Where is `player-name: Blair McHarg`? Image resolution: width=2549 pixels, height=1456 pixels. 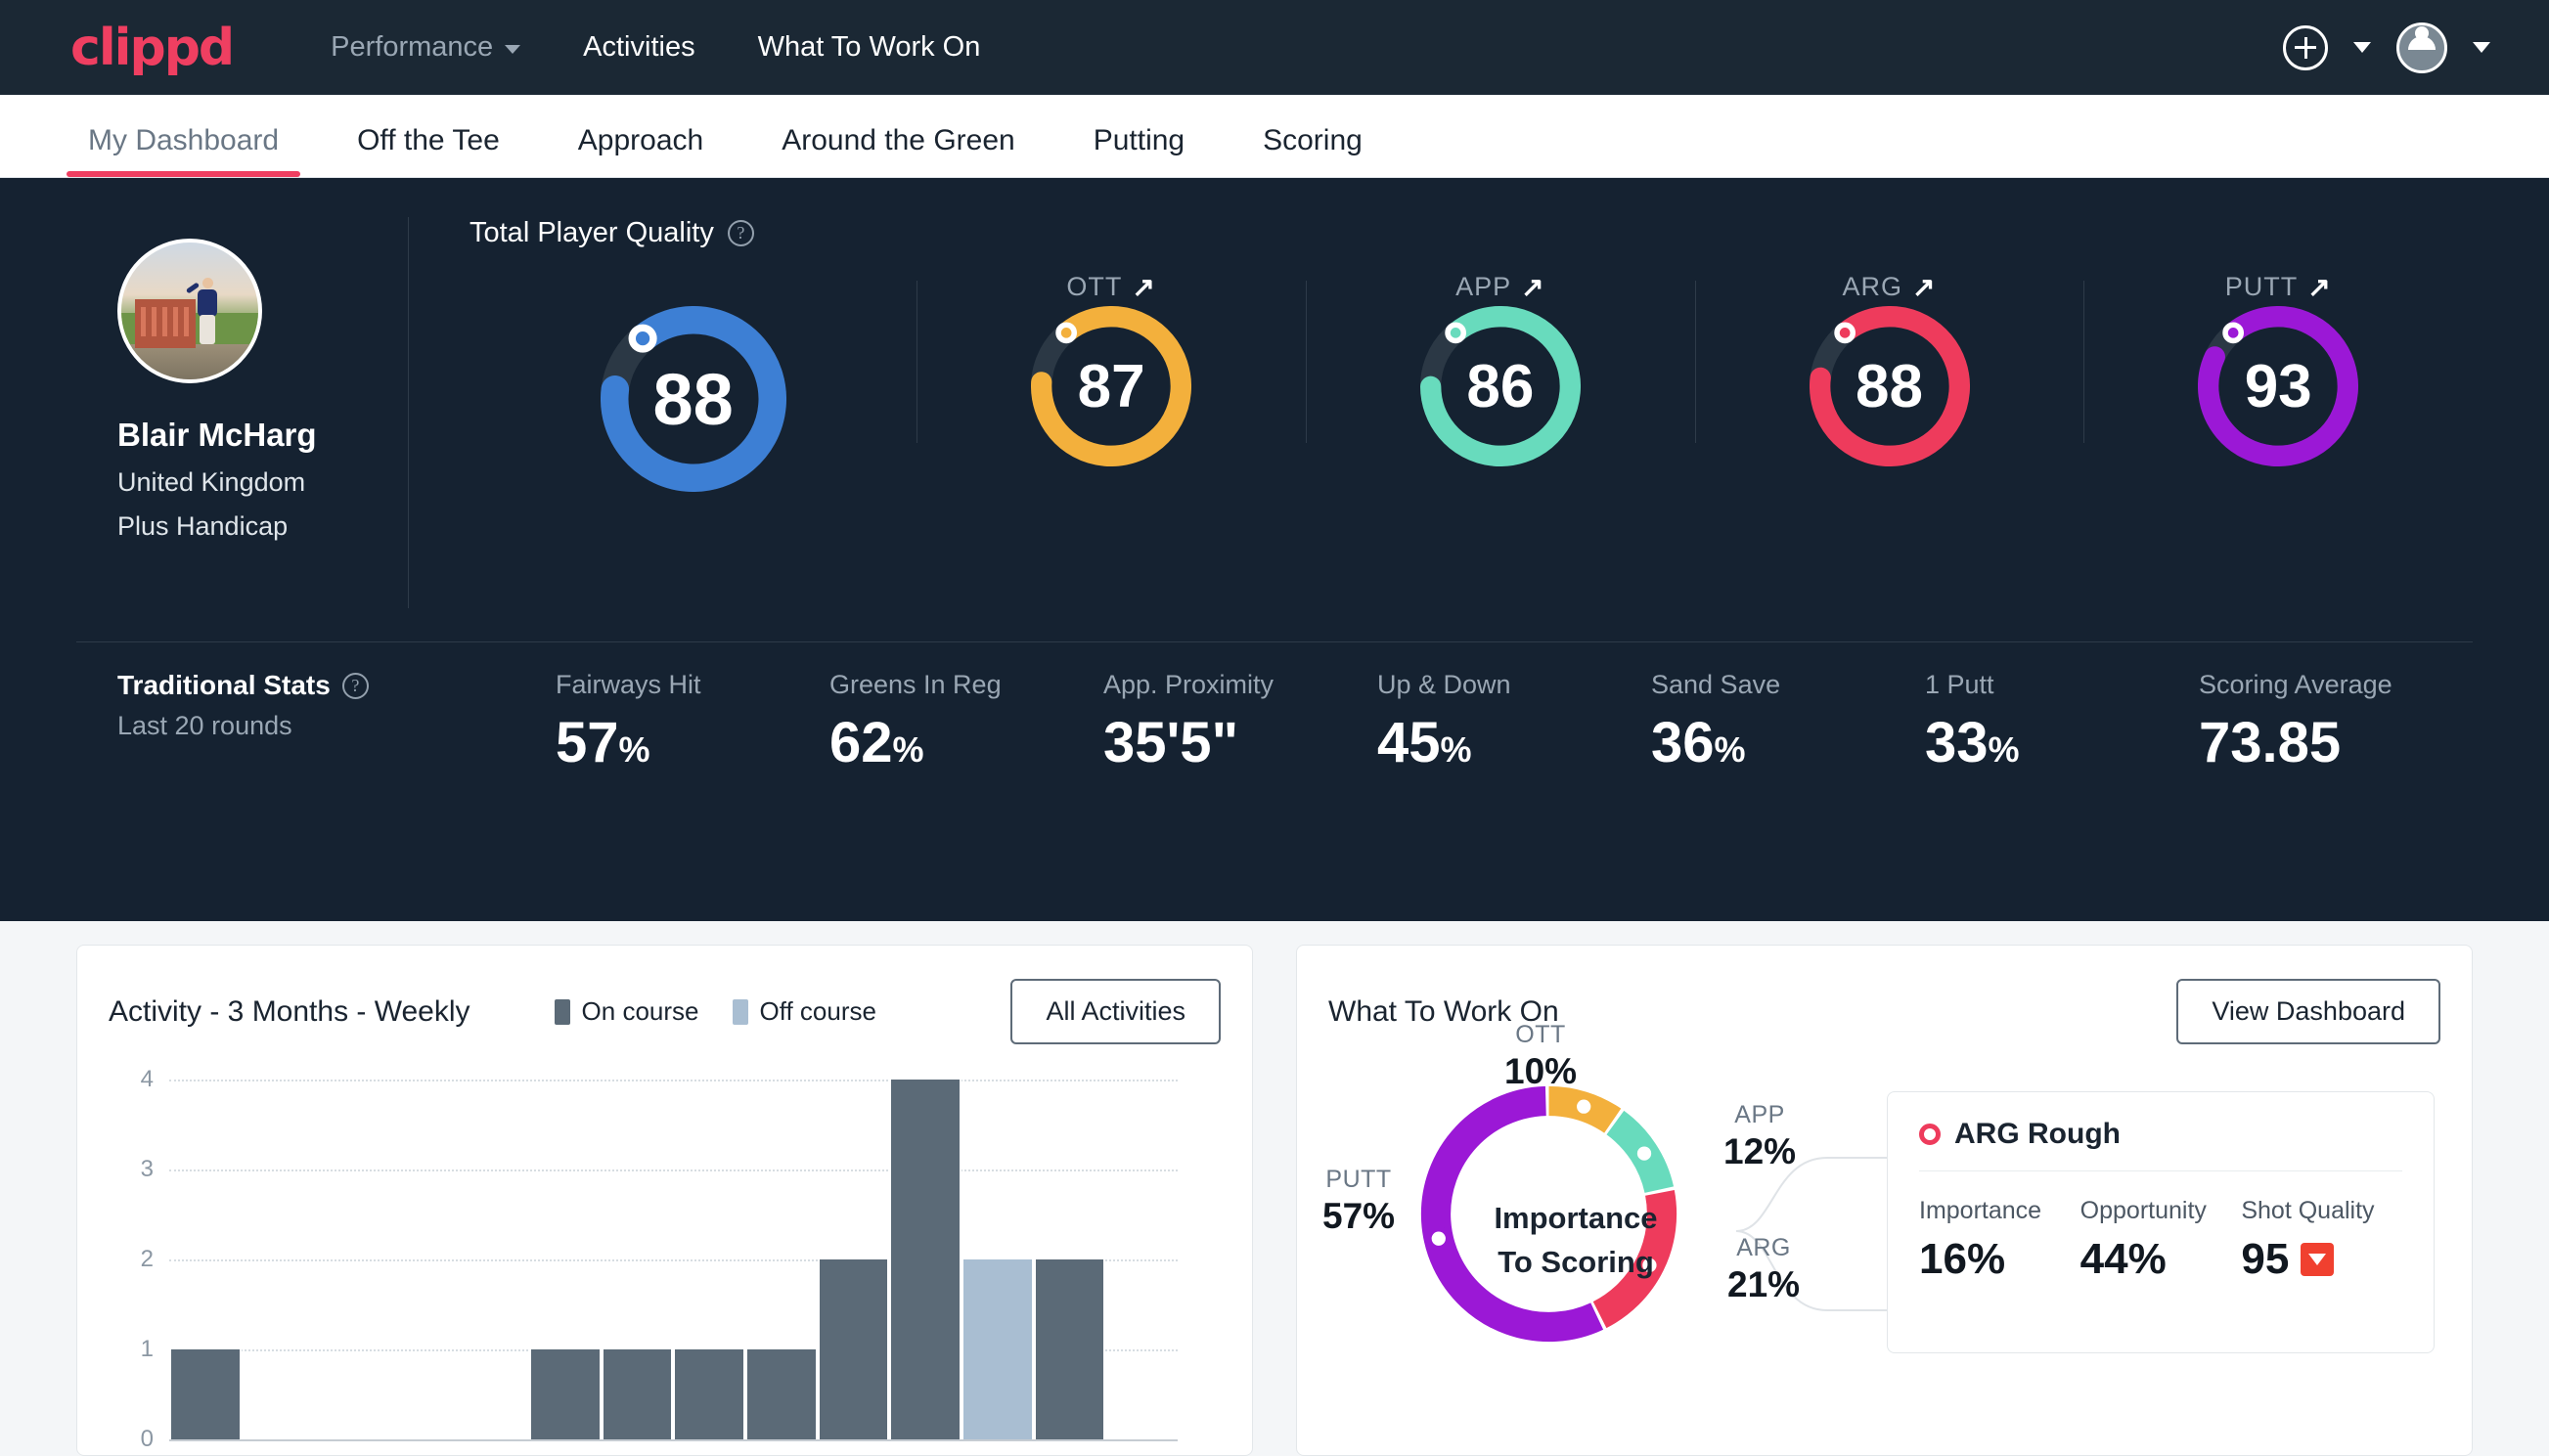 player-name: Blair McHarg is located at coordinates (217, 435).